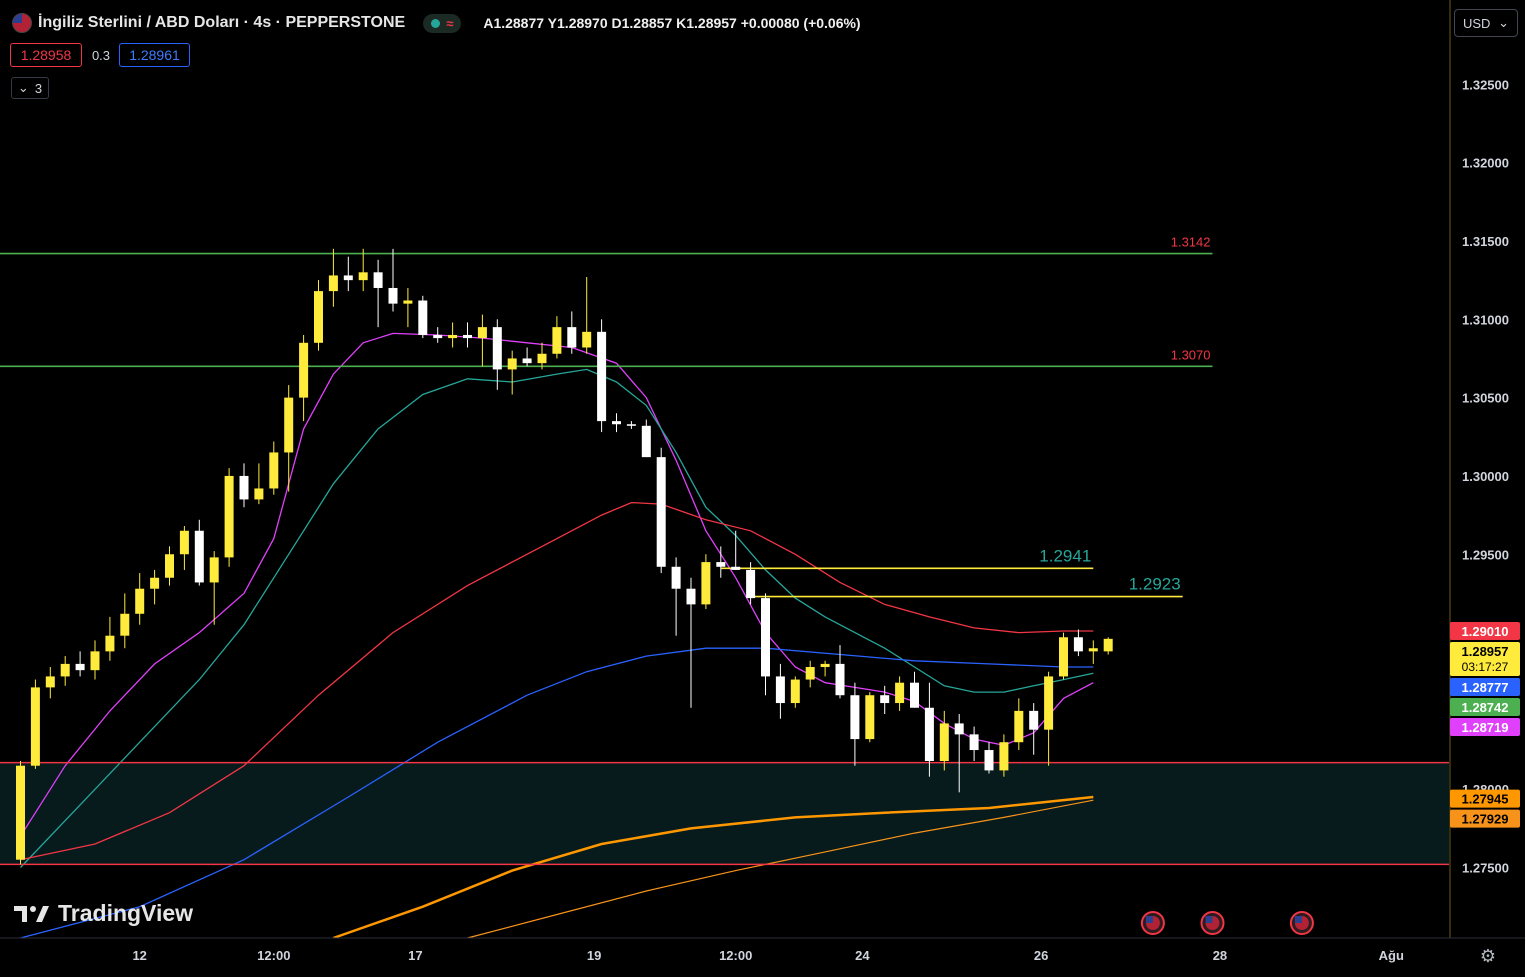 This screenshot has height=977, width=1525. I want to click on market-open-dot-icon, so click(436, 23).